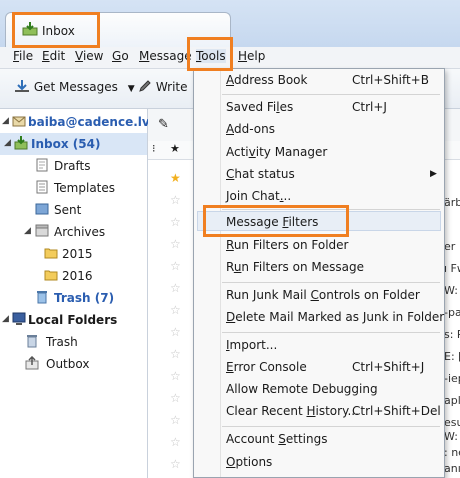 Image resolution: width=460 pixels, height=478 pixels. What do you see at coordinates (211, 56) in the screenshot?
I see `menu-tools: Tools` at bounding box center [211, 56].